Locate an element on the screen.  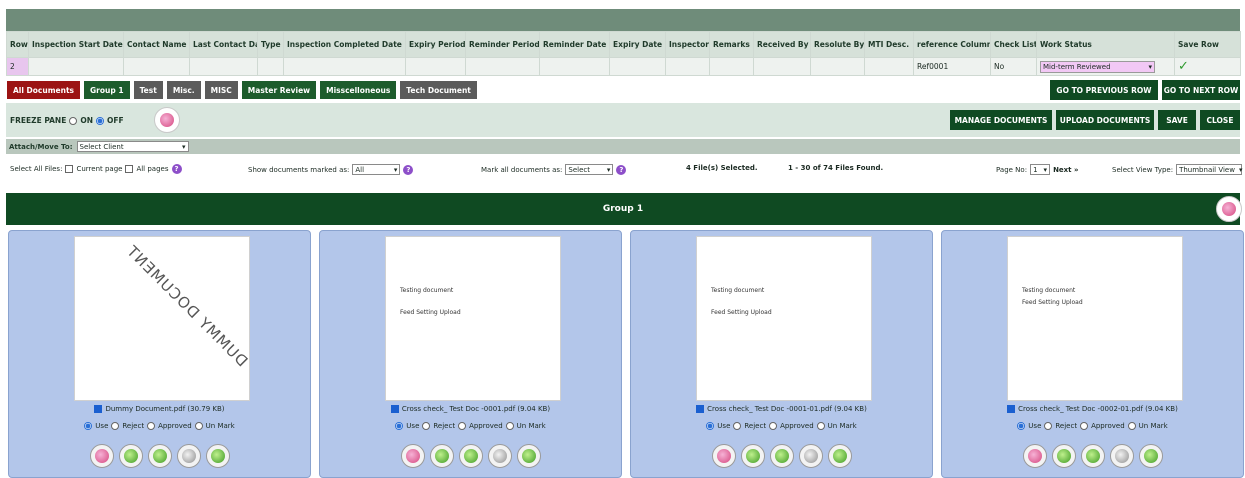
tab-master-review: Master Review is located at coordinates (279, 90).